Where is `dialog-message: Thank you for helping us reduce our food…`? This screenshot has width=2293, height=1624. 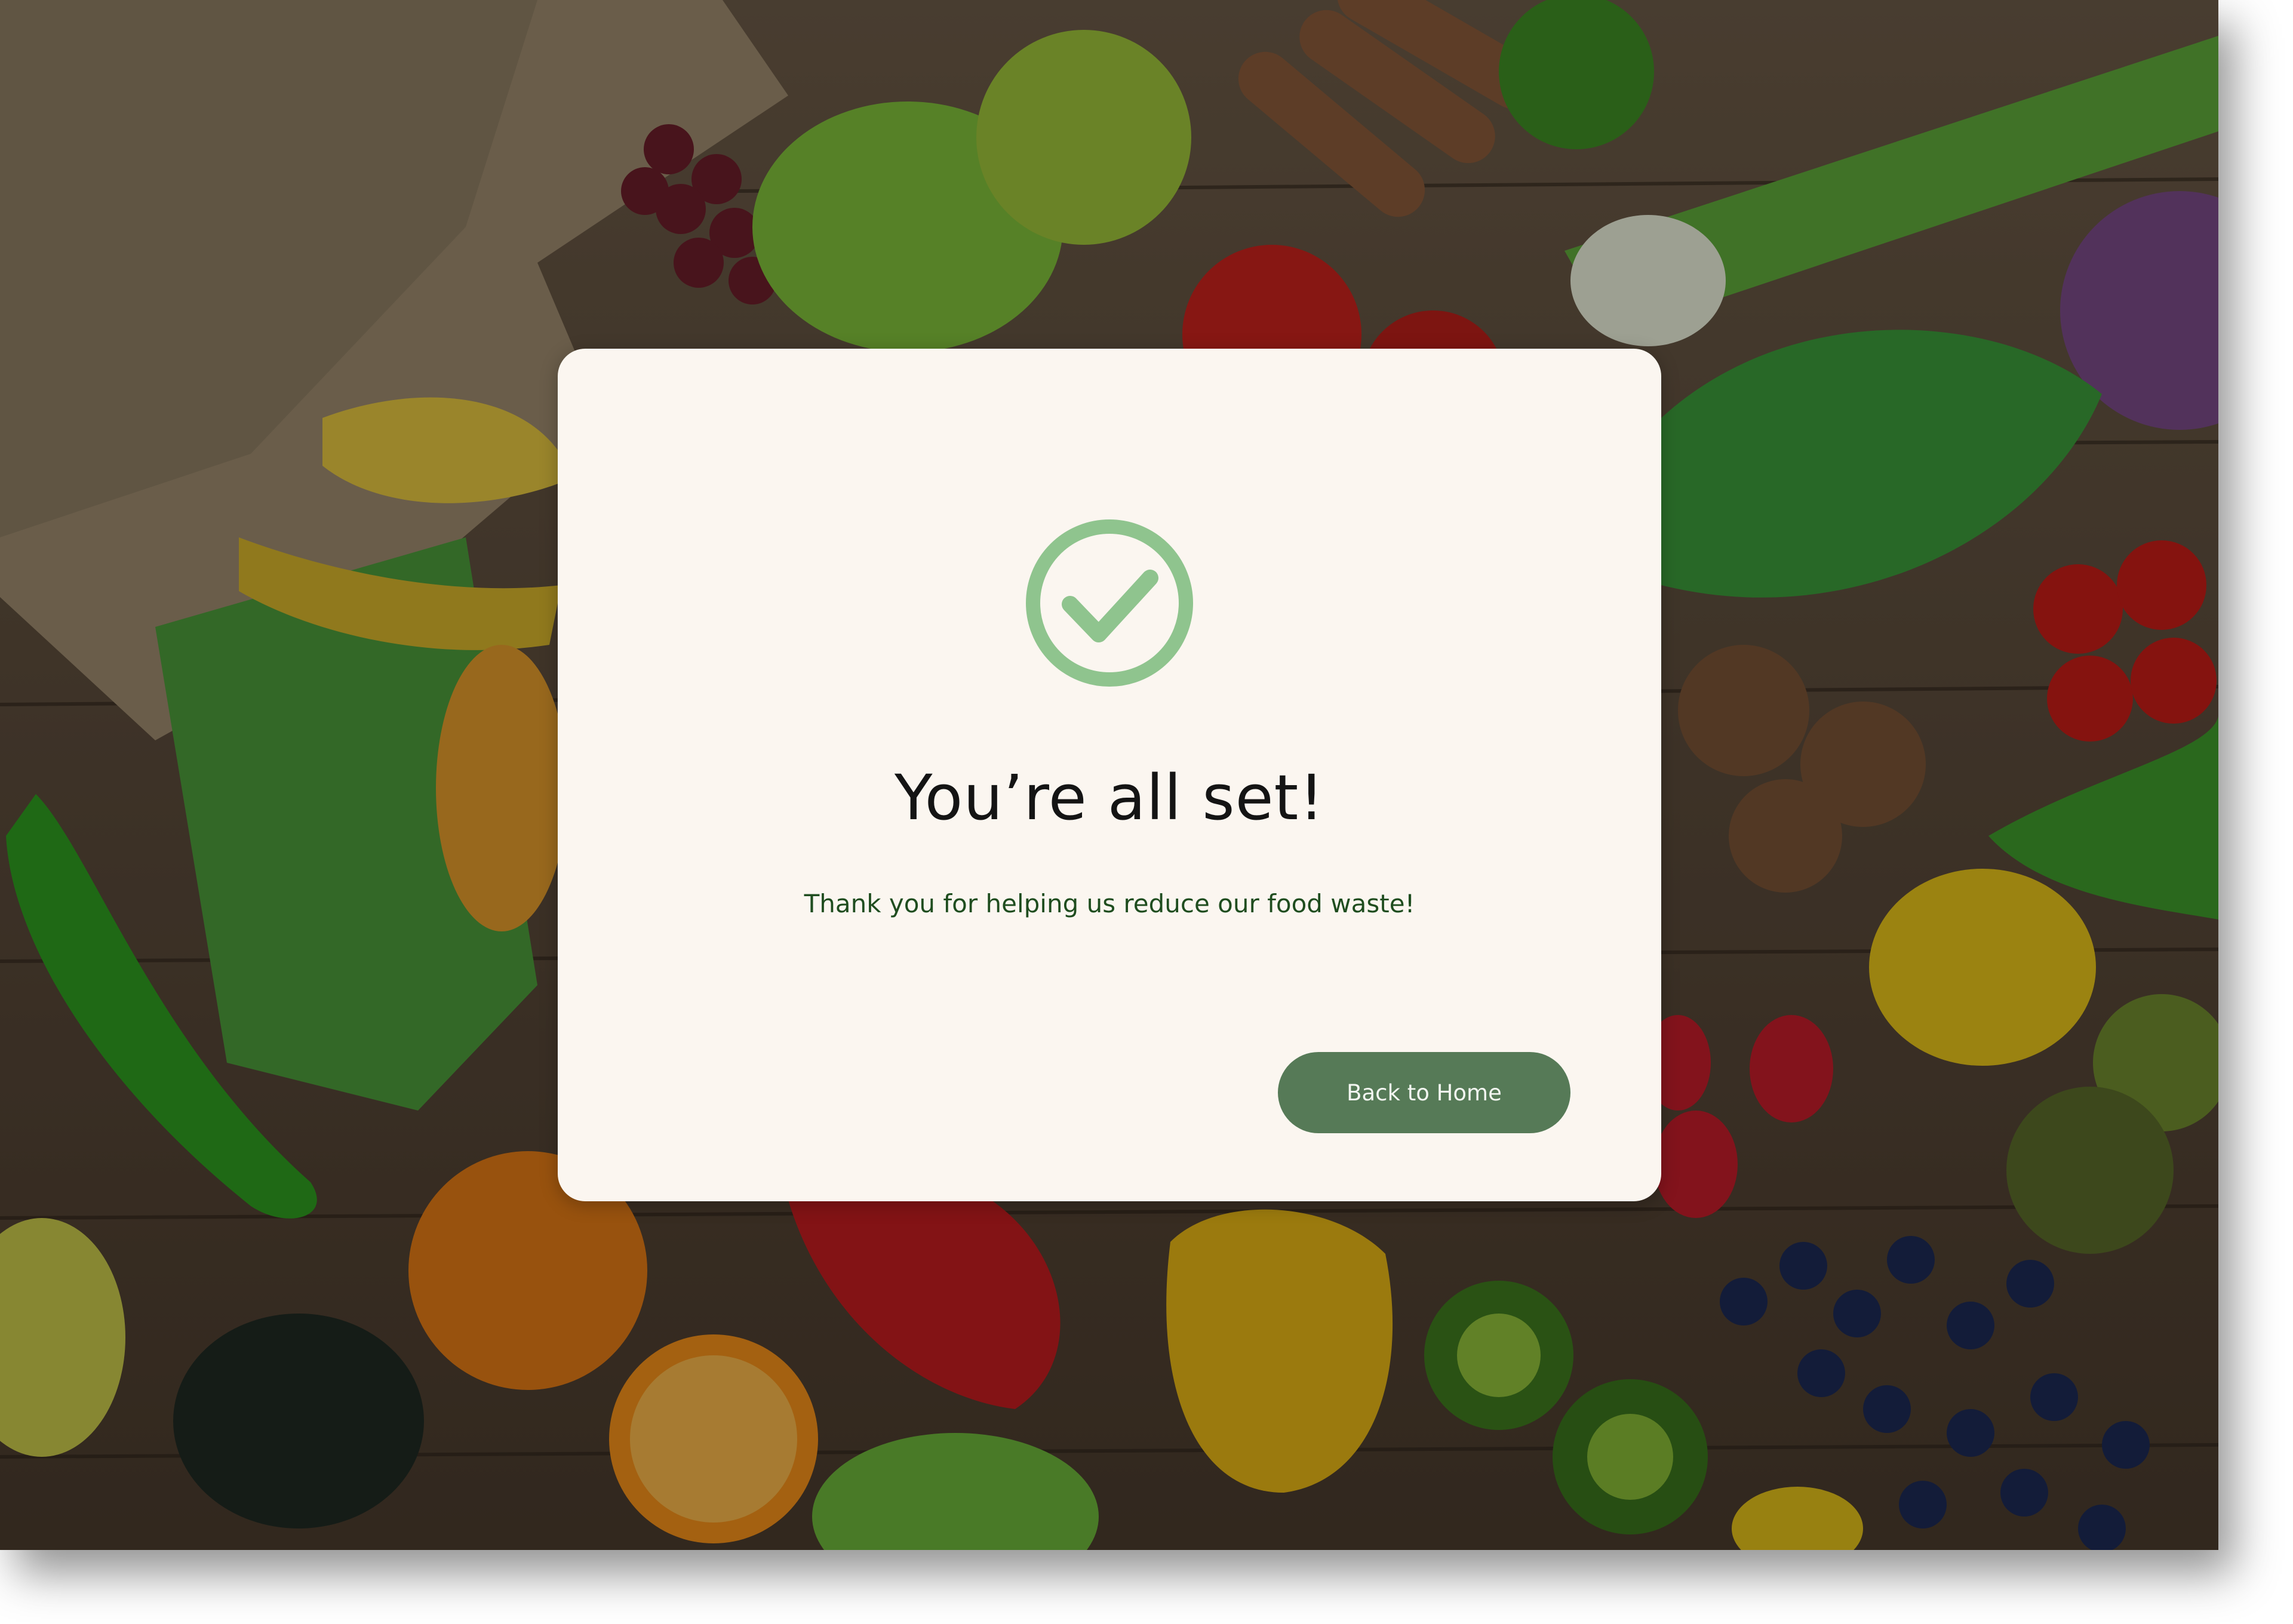
dialog-message: Thank you for helping us reduce our food… is located at coordinates (1109, 903).